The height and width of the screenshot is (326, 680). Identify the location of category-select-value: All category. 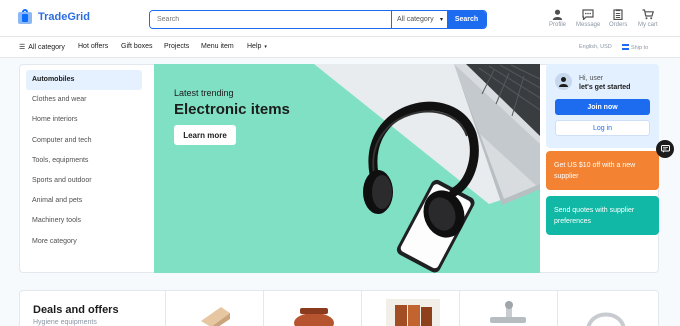
(415, 19).